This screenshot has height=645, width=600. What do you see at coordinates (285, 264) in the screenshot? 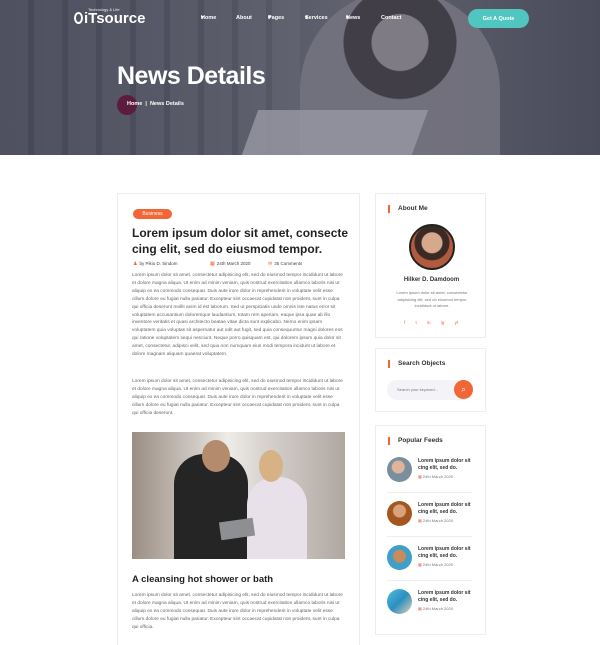
I see `post-comments: ✉ 35 Comments` at bounding box center [285, 264].